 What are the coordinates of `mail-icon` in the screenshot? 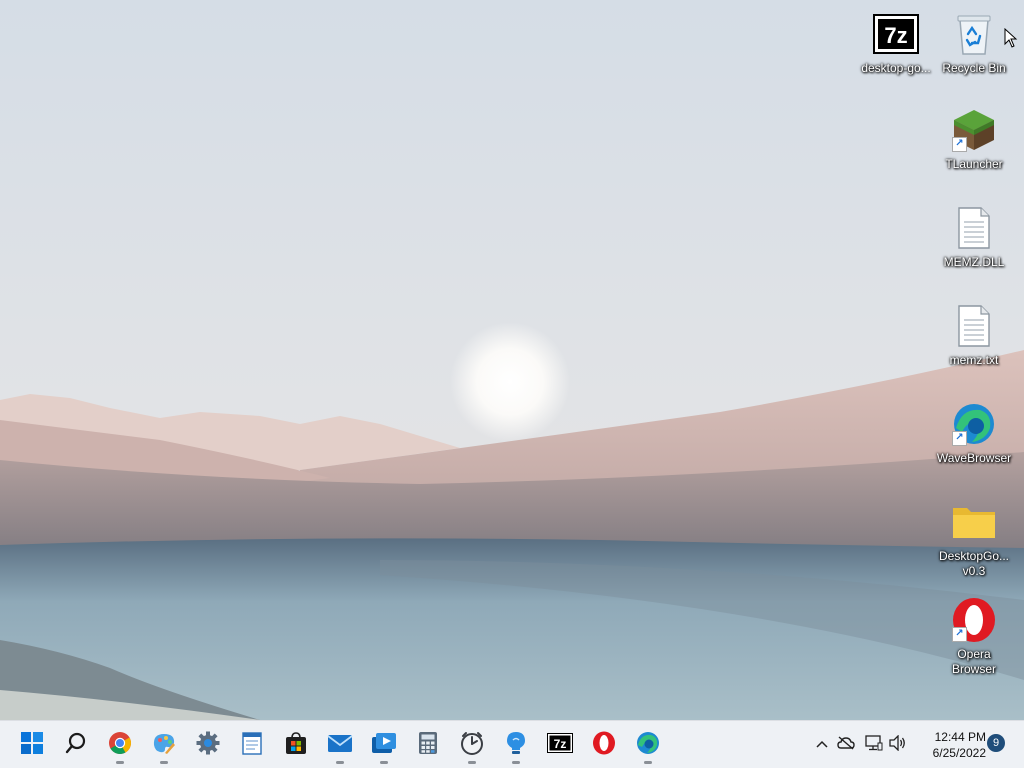 It's located at (340, 745).